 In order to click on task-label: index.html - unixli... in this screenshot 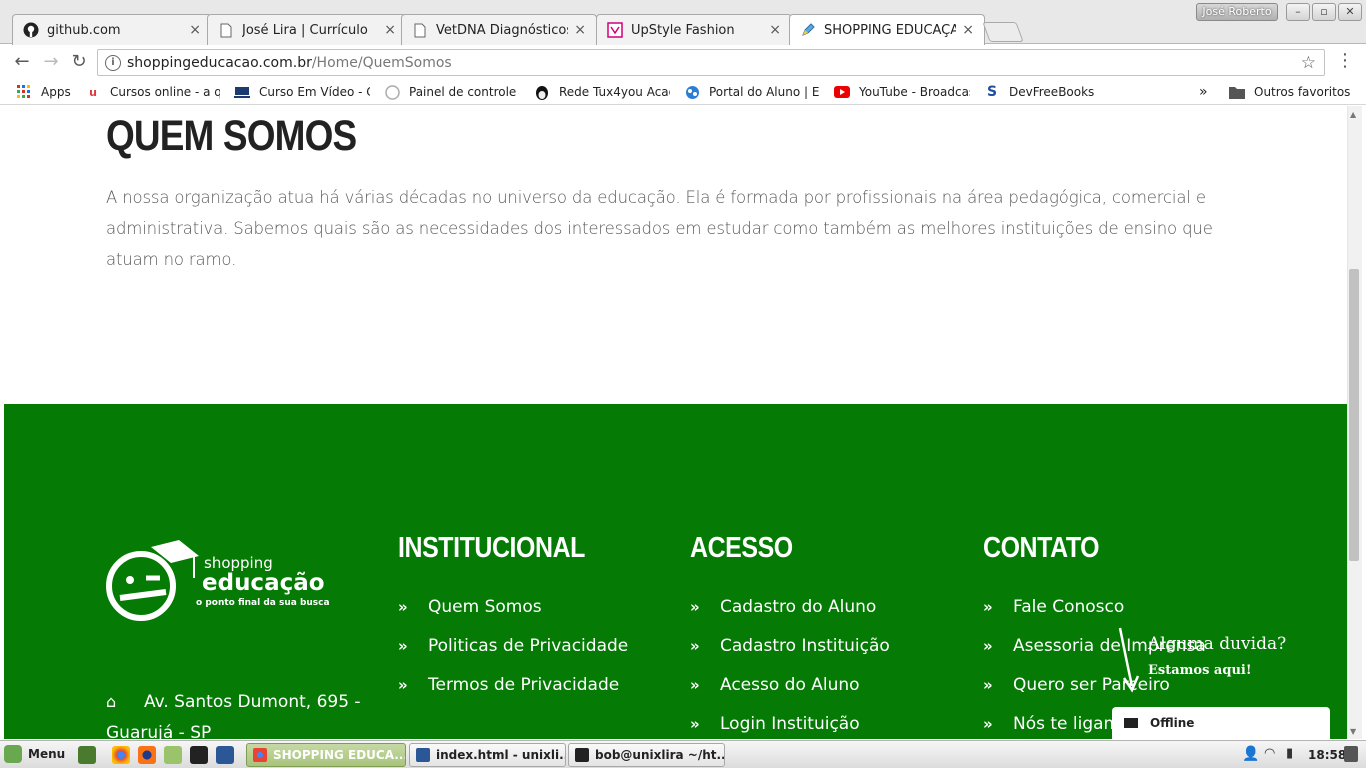, I will do `click(501, 755)`.